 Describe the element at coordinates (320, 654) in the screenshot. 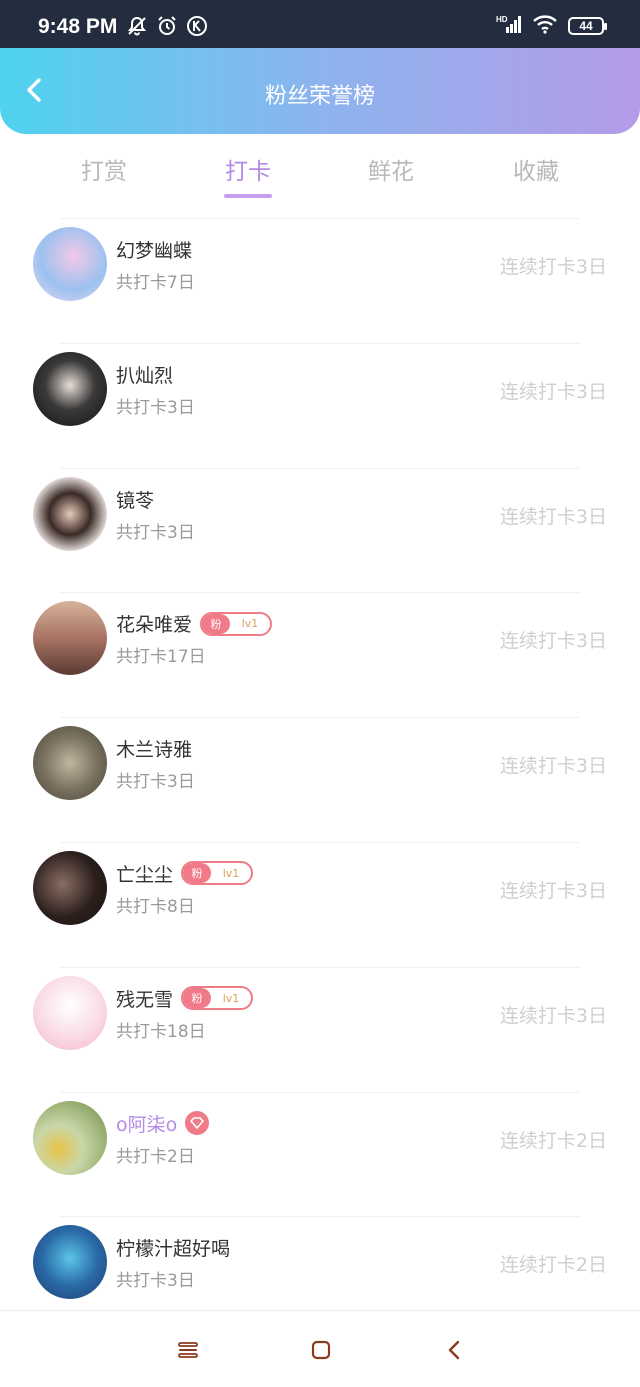

I see `list-item: 花朵唯爱 粉 lv1 共打卡17日 连续打卡3日` at that location.